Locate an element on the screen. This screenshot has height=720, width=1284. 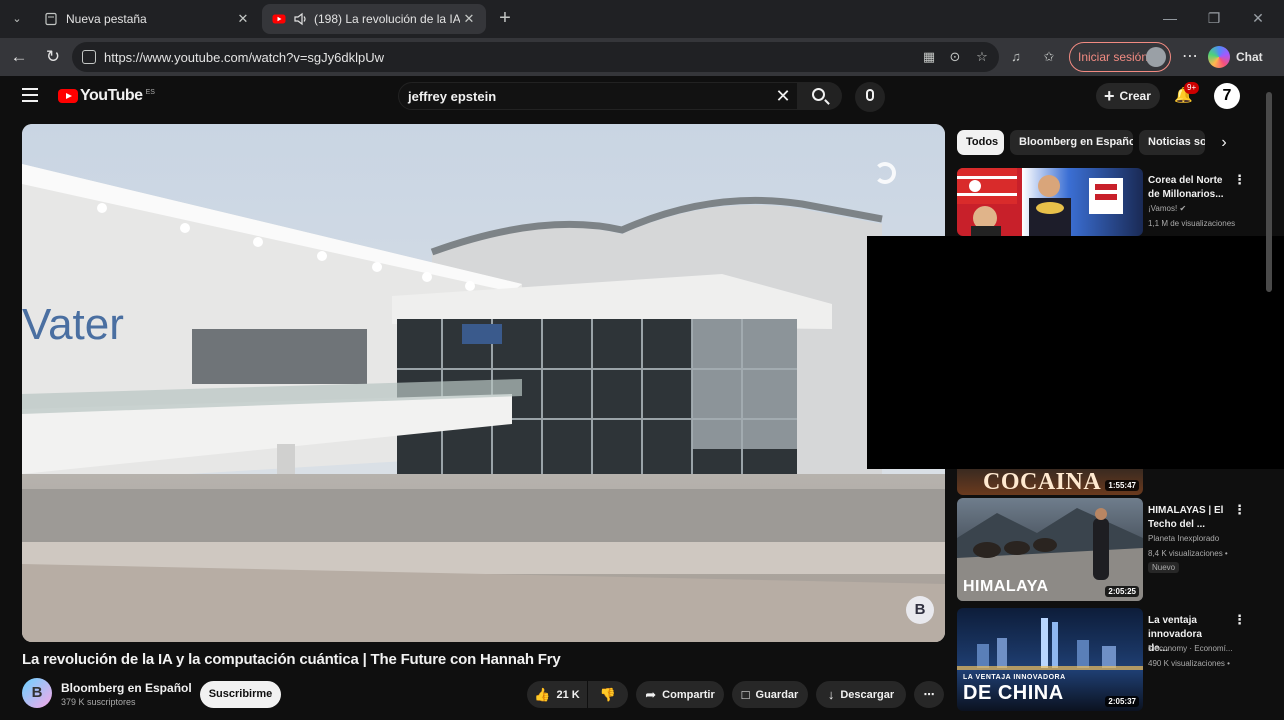
voice-search-button is located at coordinates (870, 97).